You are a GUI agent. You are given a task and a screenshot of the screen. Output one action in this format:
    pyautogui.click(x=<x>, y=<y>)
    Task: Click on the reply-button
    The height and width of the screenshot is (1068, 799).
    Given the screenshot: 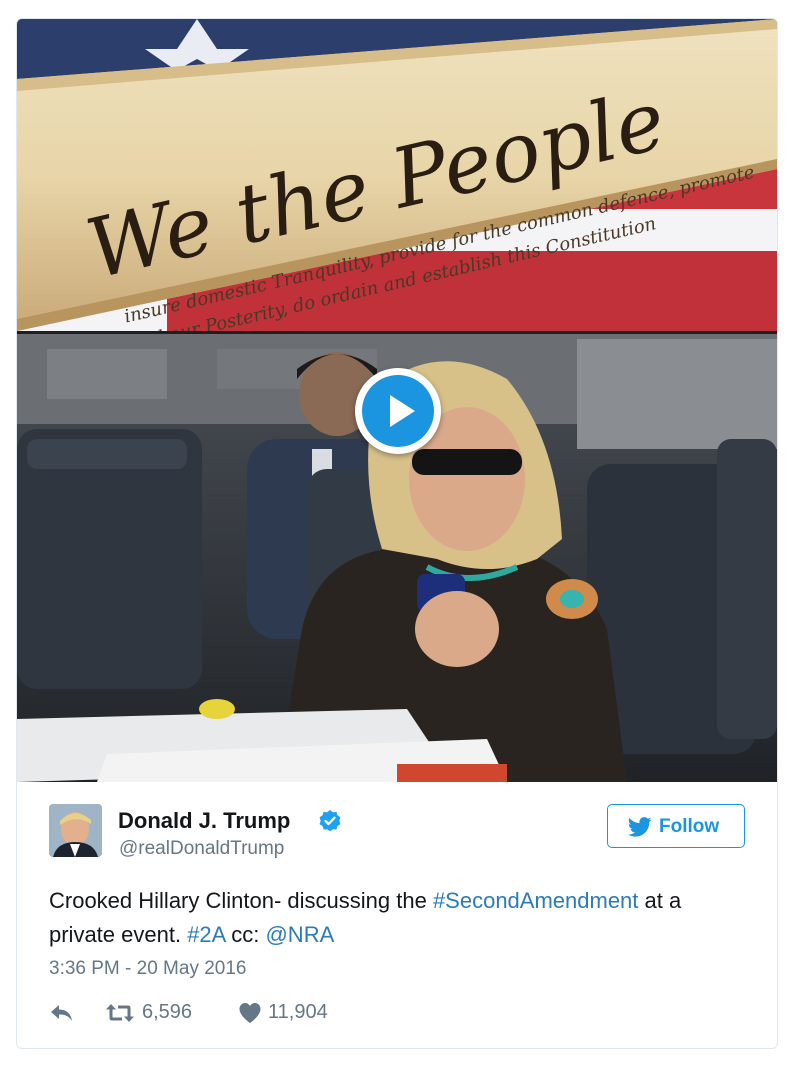 What is the action you would take?
    pyautogui.click(x=64, y=1013)
    